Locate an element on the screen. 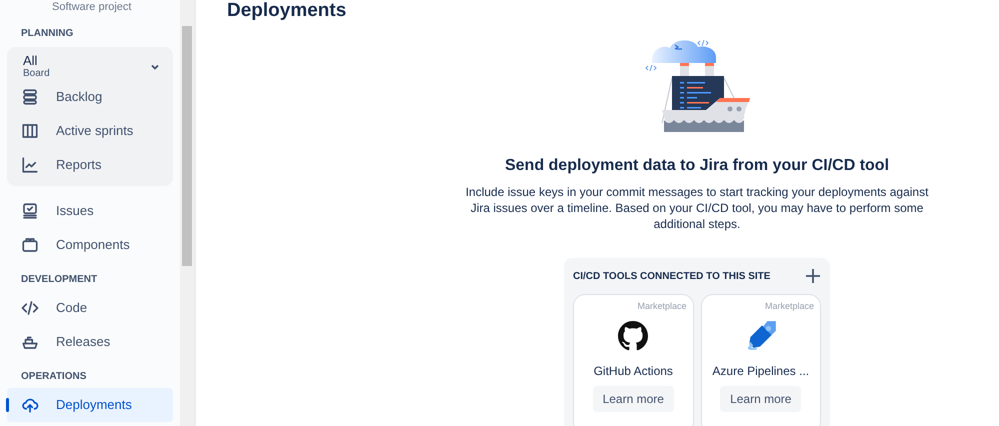  panel-heading: CI/CD TOOLS CONNECTED TO THIS SITE is located at coordinates (671, 277).